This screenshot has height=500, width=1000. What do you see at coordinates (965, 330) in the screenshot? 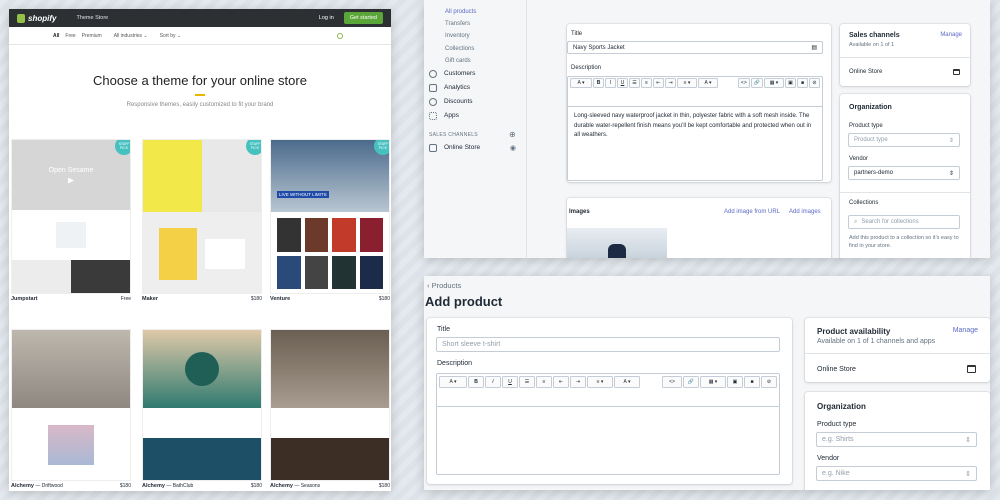
I see `manage-link: Manage` at bounding box center [965, 330].